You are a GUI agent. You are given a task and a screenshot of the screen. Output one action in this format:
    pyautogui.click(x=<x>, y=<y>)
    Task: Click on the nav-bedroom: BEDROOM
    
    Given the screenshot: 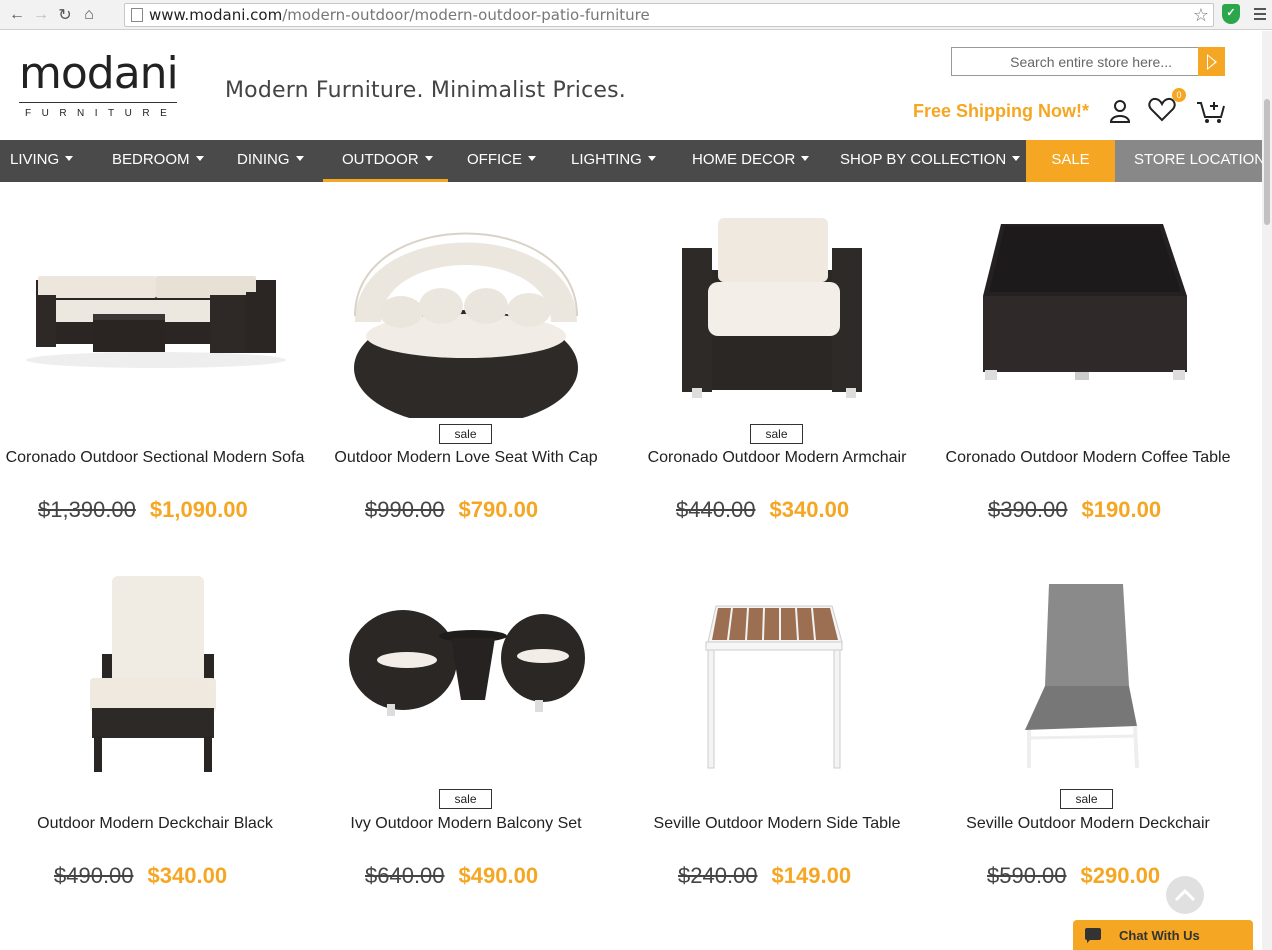 What is the action you would take?
    pyautogui.click(x=158, y=161)
    